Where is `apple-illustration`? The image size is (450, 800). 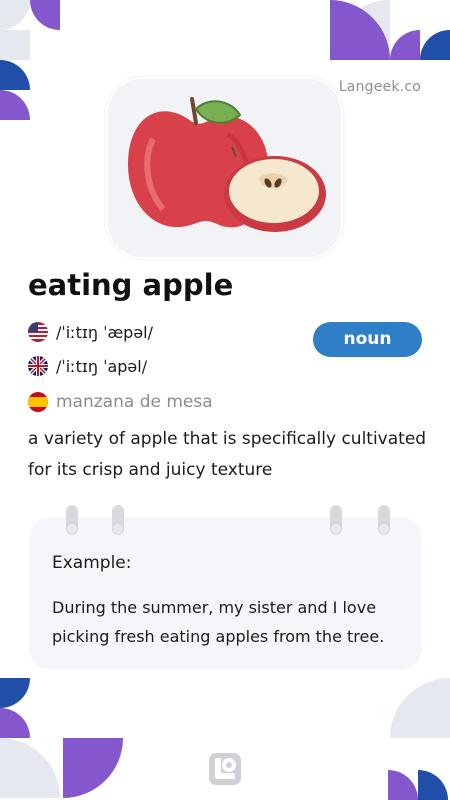 apple-illustration is located at coordinates (227, 164).